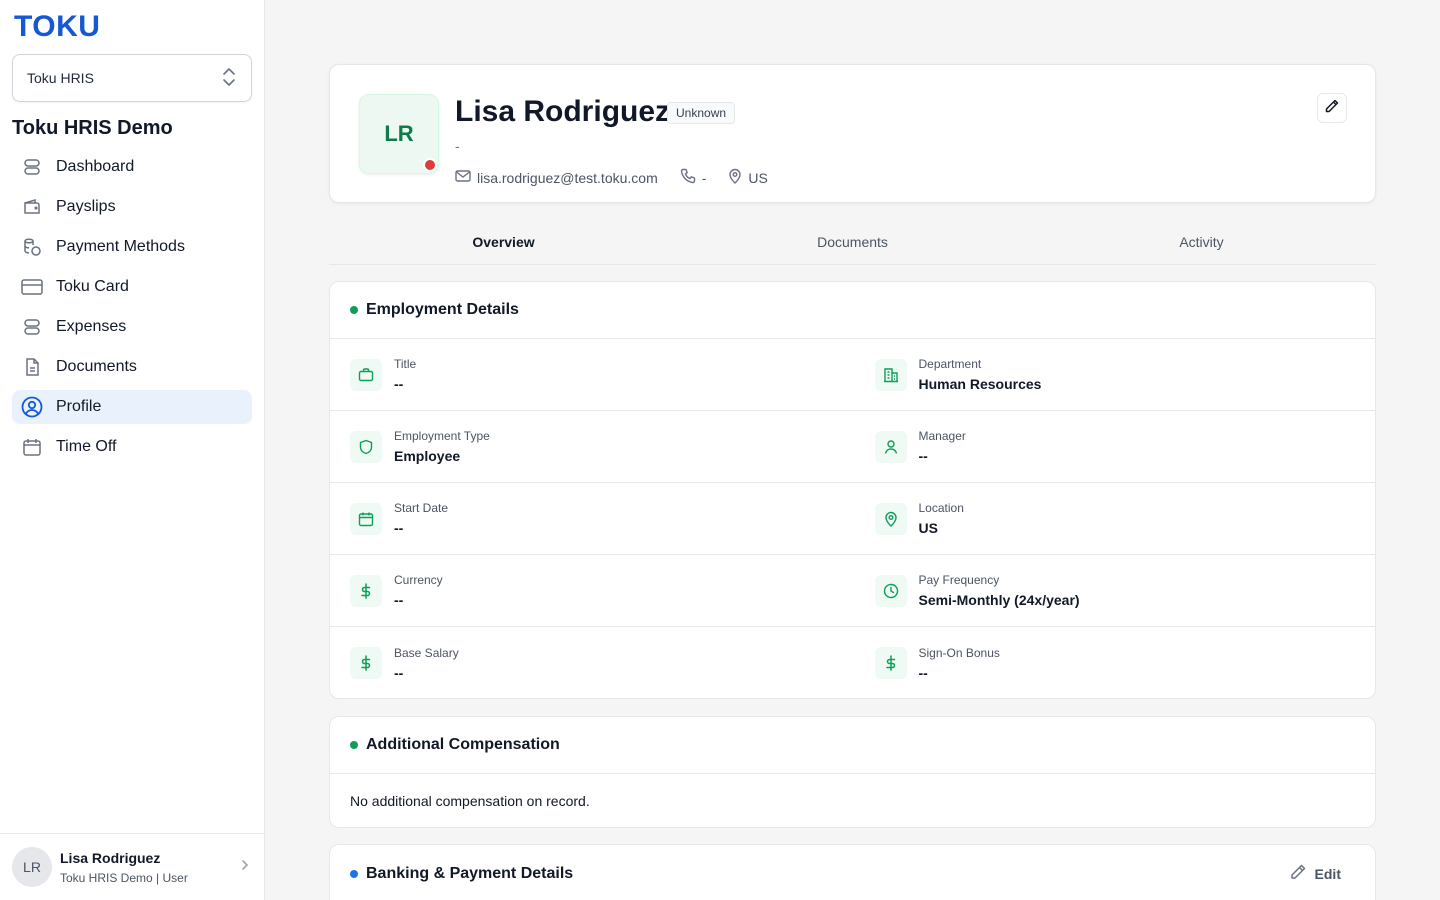  I want to click on chevron-right-icon, so click(245, 867).